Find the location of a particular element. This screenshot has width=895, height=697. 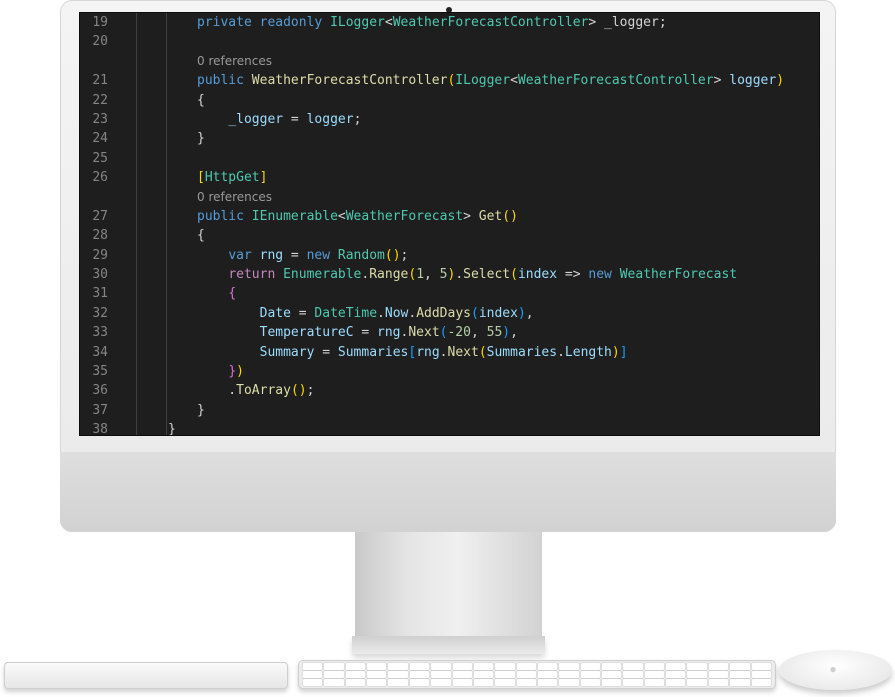

code-line: 38} is located at coordinates (449, 427).